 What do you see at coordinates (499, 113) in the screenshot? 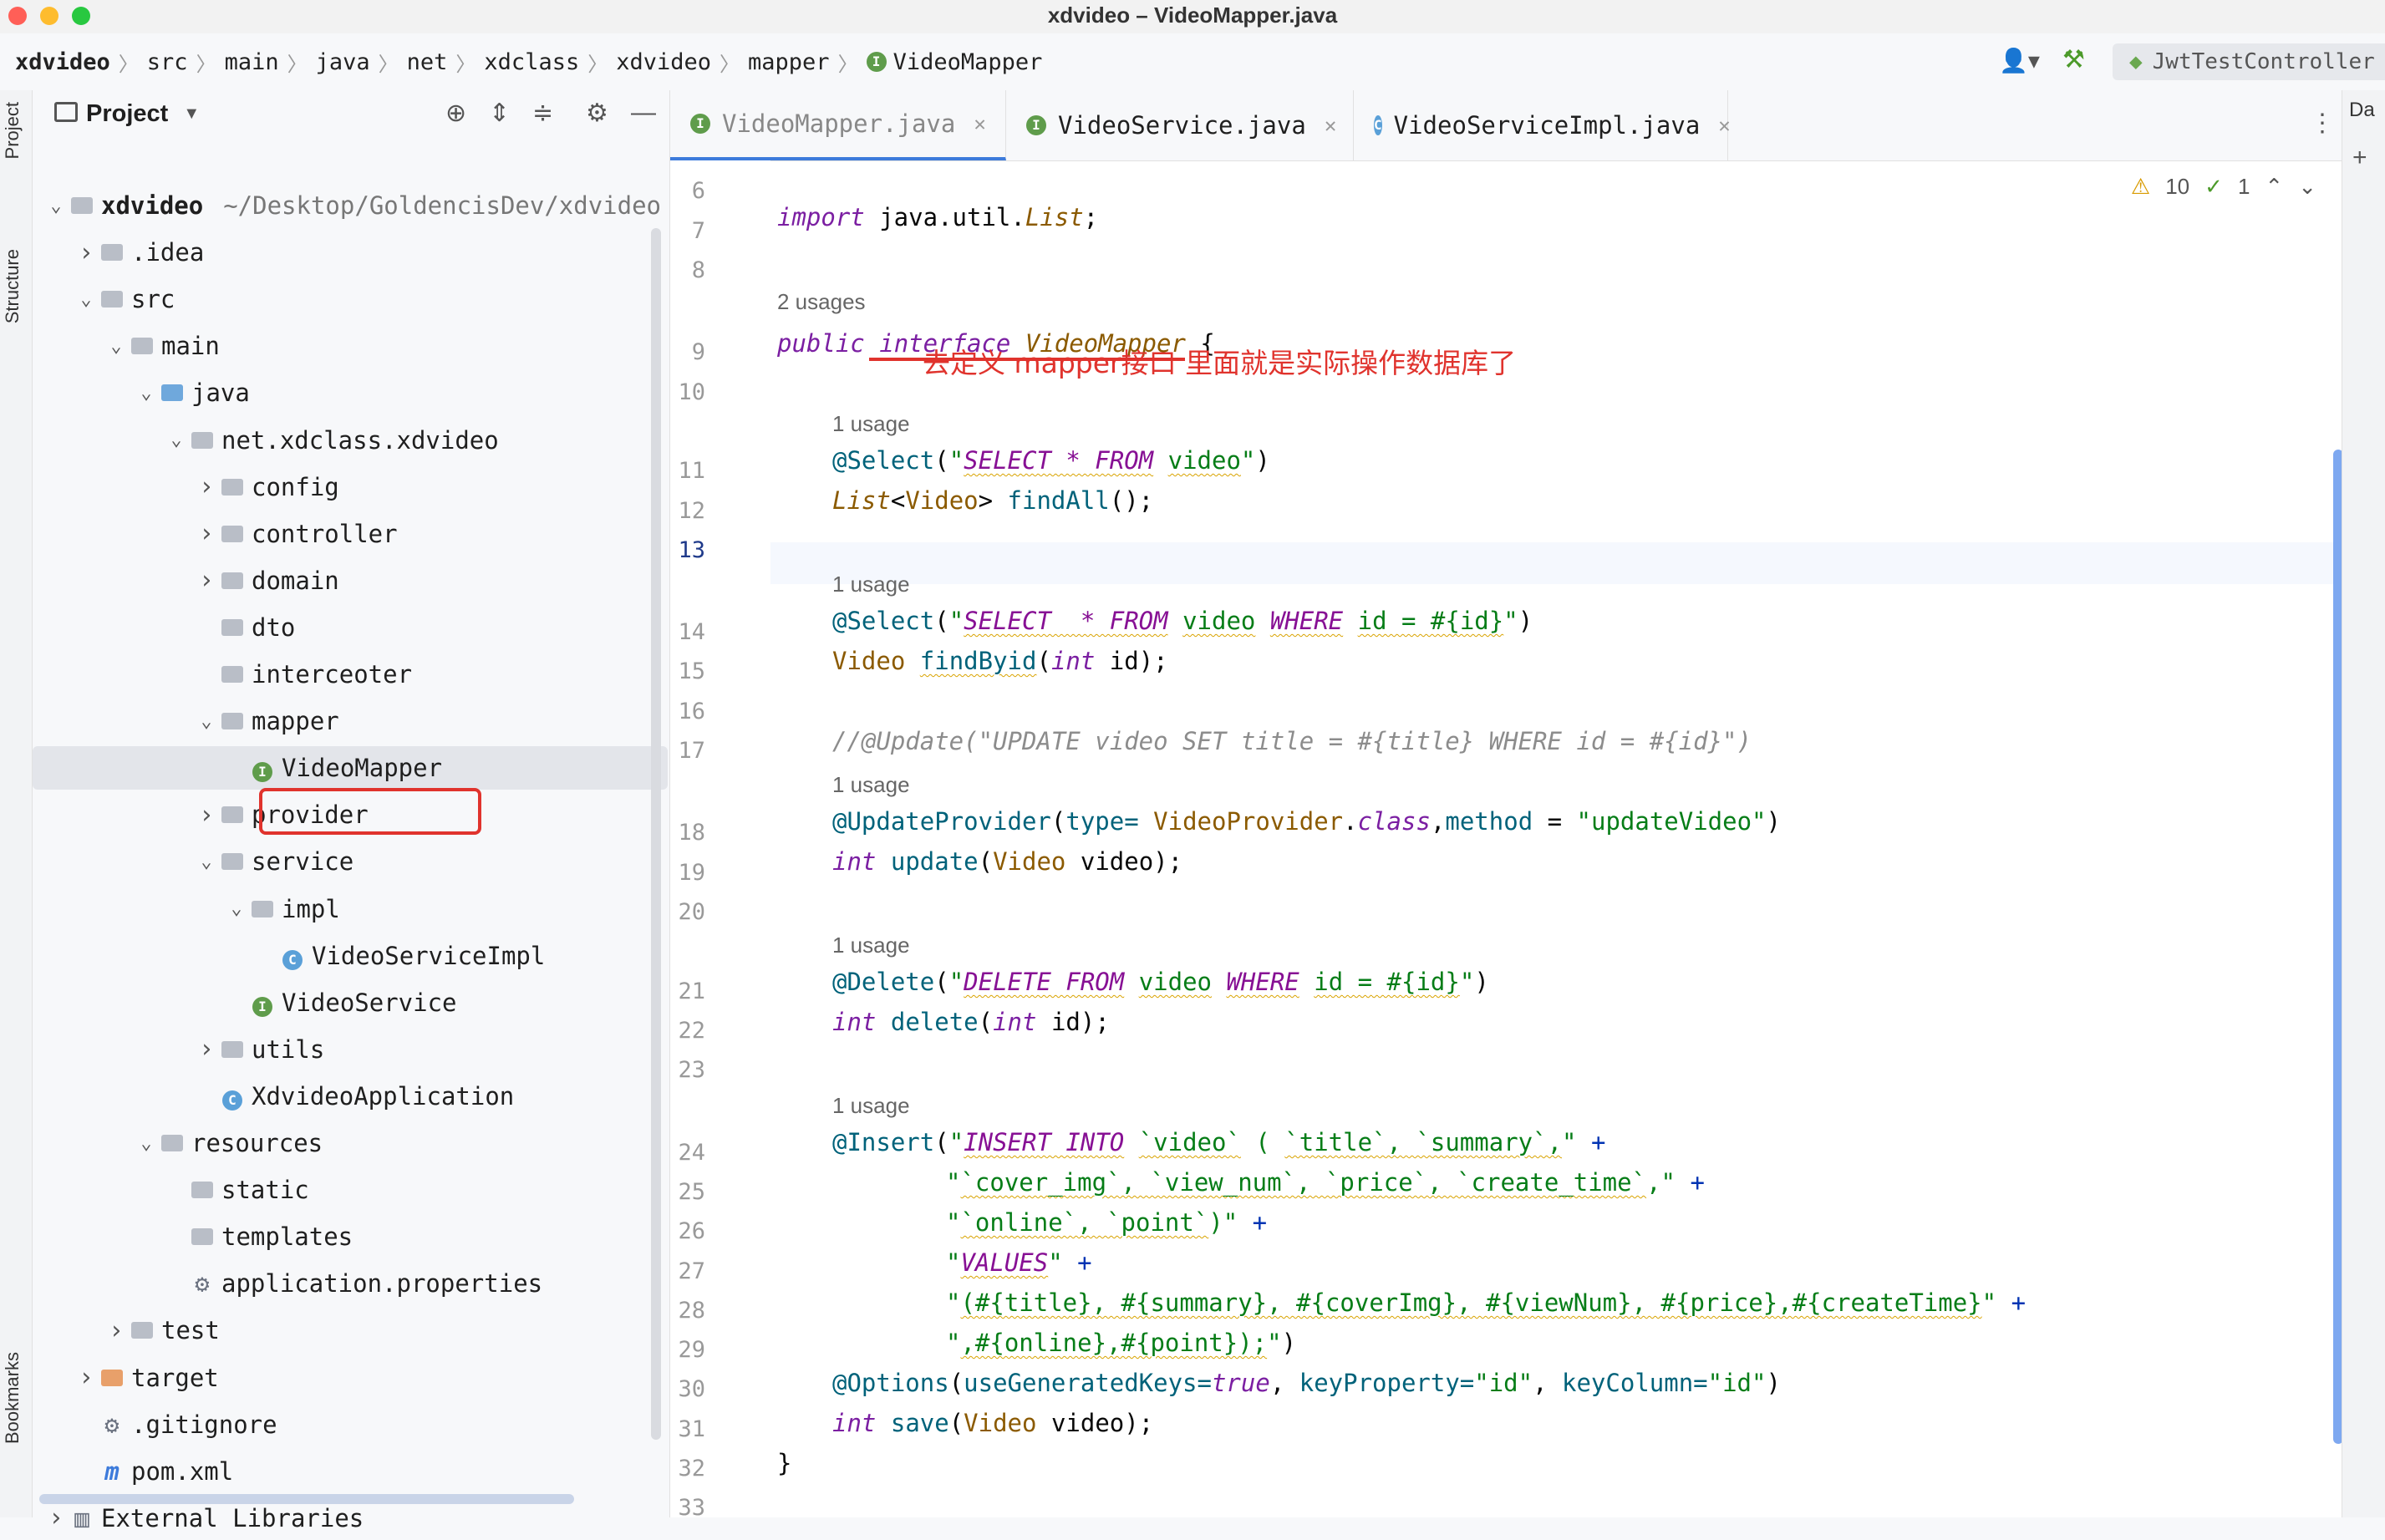
I see `expand-all-icon: ⇕` at bounding box center [499, 113].